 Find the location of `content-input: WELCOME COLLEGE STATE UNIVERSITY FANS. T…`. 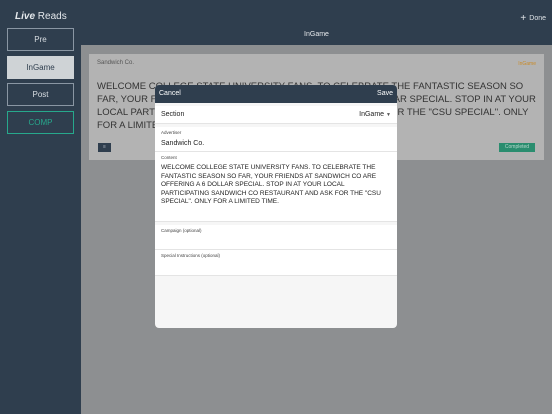

content-input: WELCOME COLLEGE STATE UNIVERSITY FANS. T… is located at coordinates (277, 185).